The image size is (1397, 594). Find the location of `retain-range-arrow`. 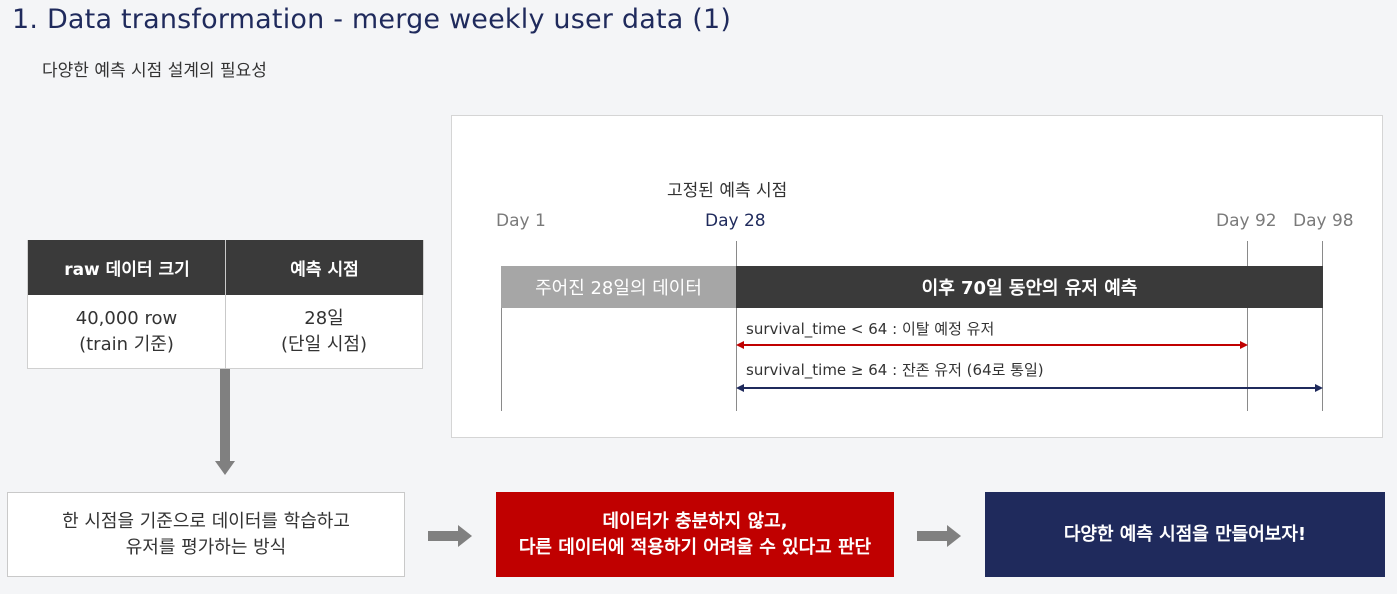

retain-range-arrow is located at coordinates (1029, 388).